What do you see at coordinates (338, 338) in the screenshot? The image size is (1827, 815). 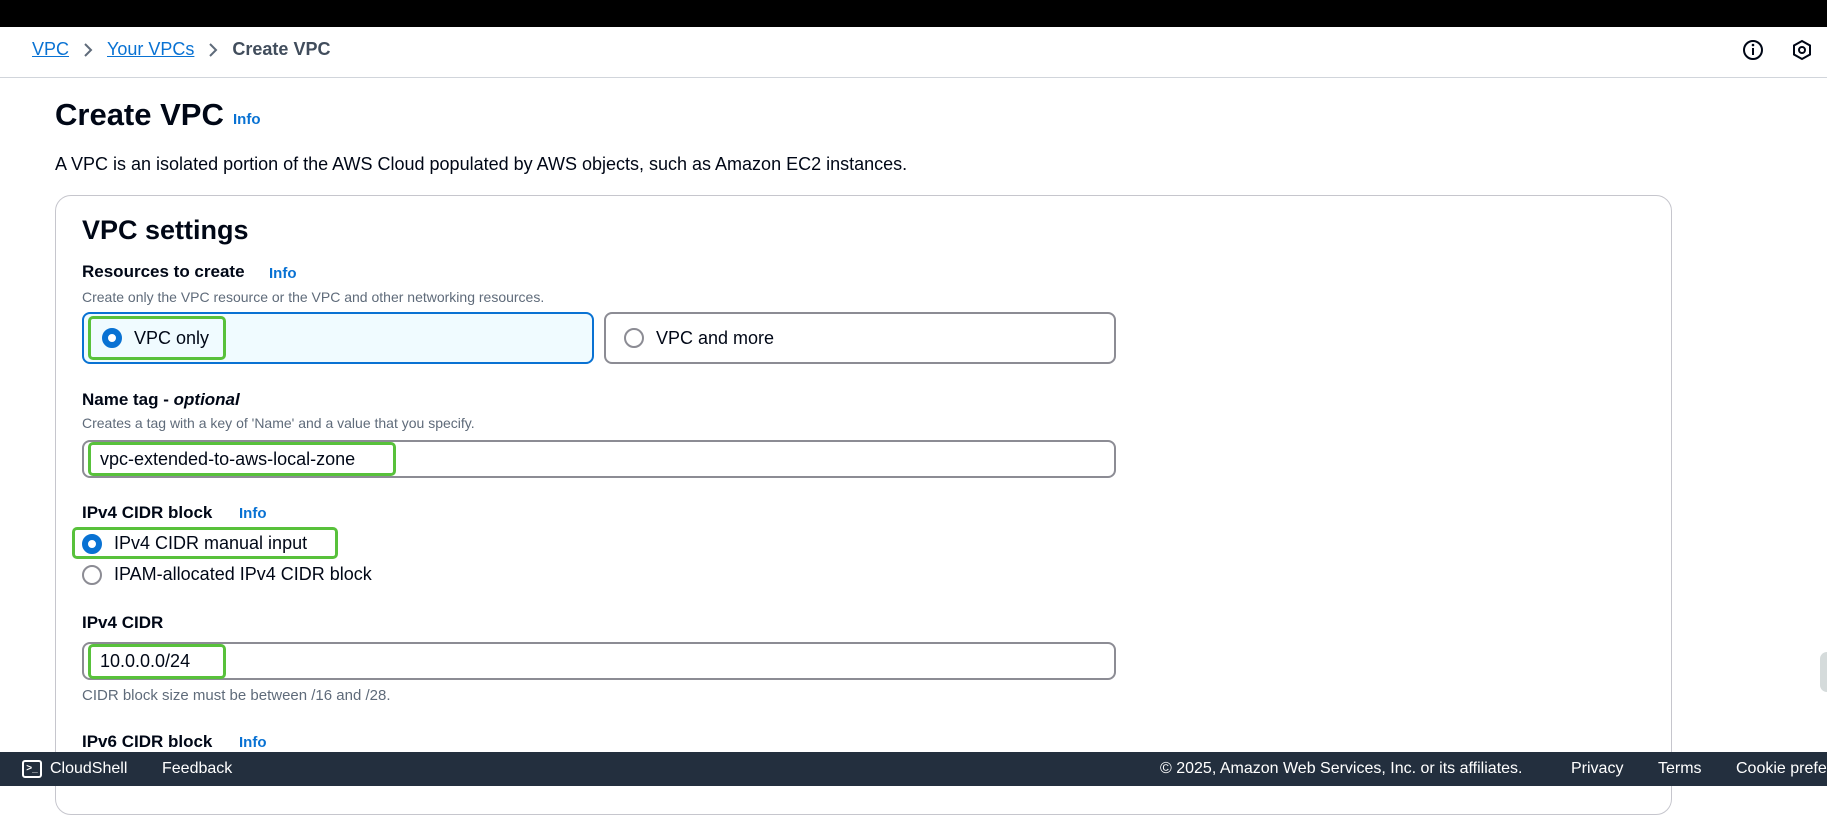 I see `vpc-only-tile: VPC only` at bounding box center [338, 338].